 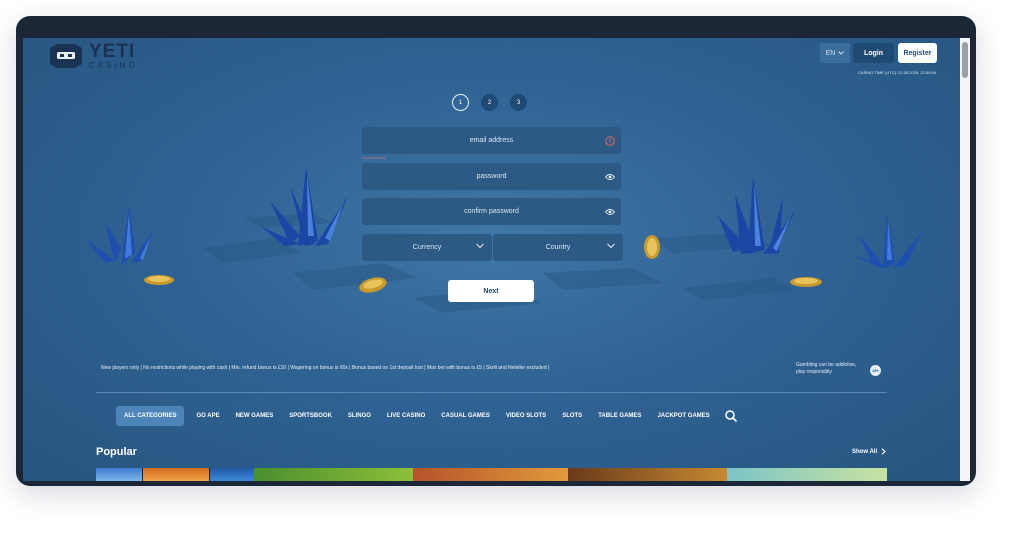 What do you see at coordinates (683, 416) in the screenshot?
I see `tab-jackpot-games: JACKPOT GAMES` at bounding box center [683, 416].